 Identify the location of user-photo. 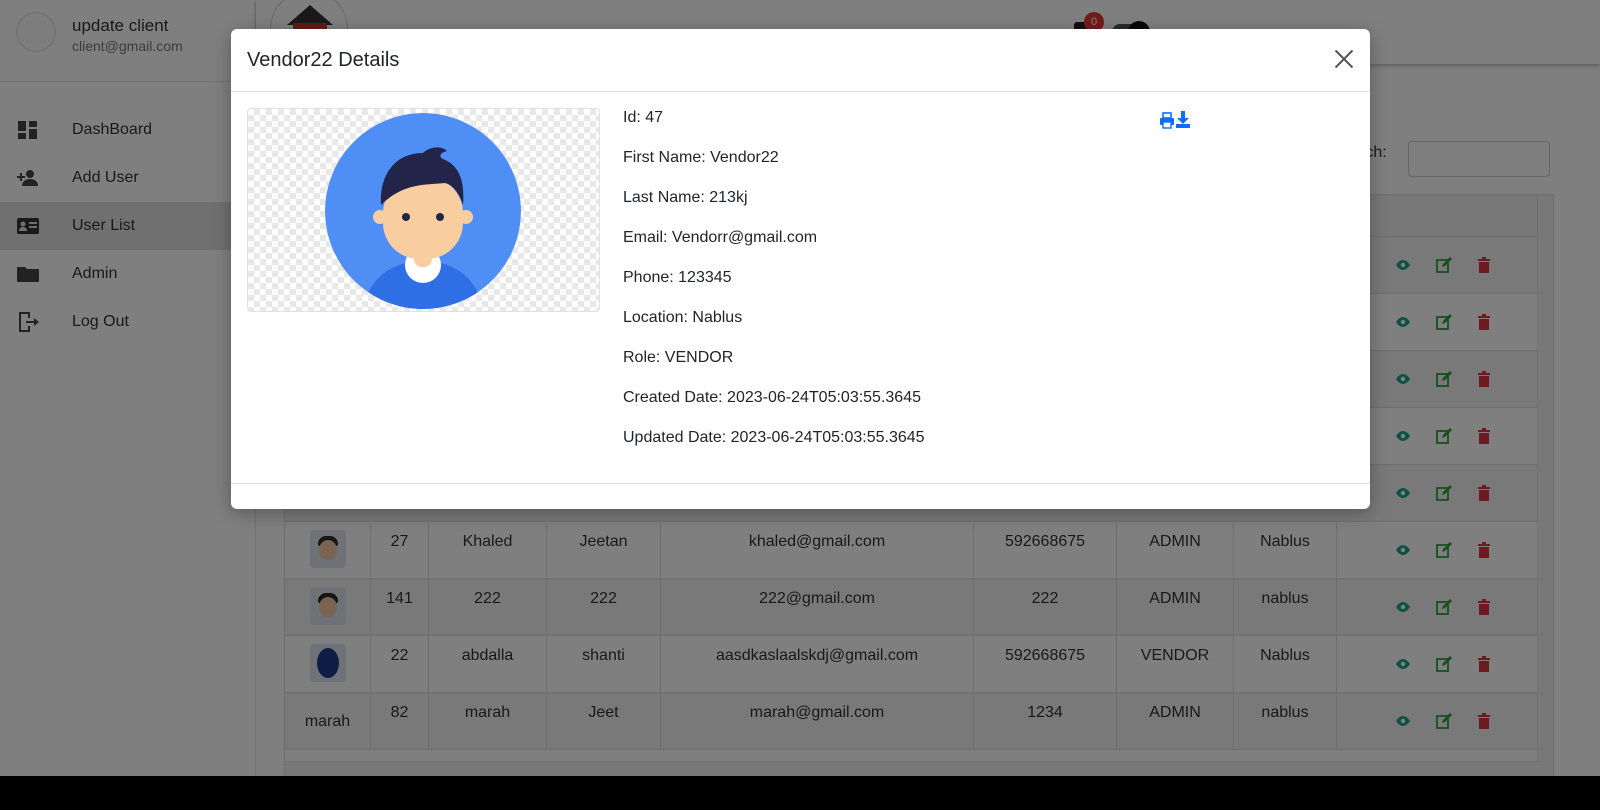
(423, 210).